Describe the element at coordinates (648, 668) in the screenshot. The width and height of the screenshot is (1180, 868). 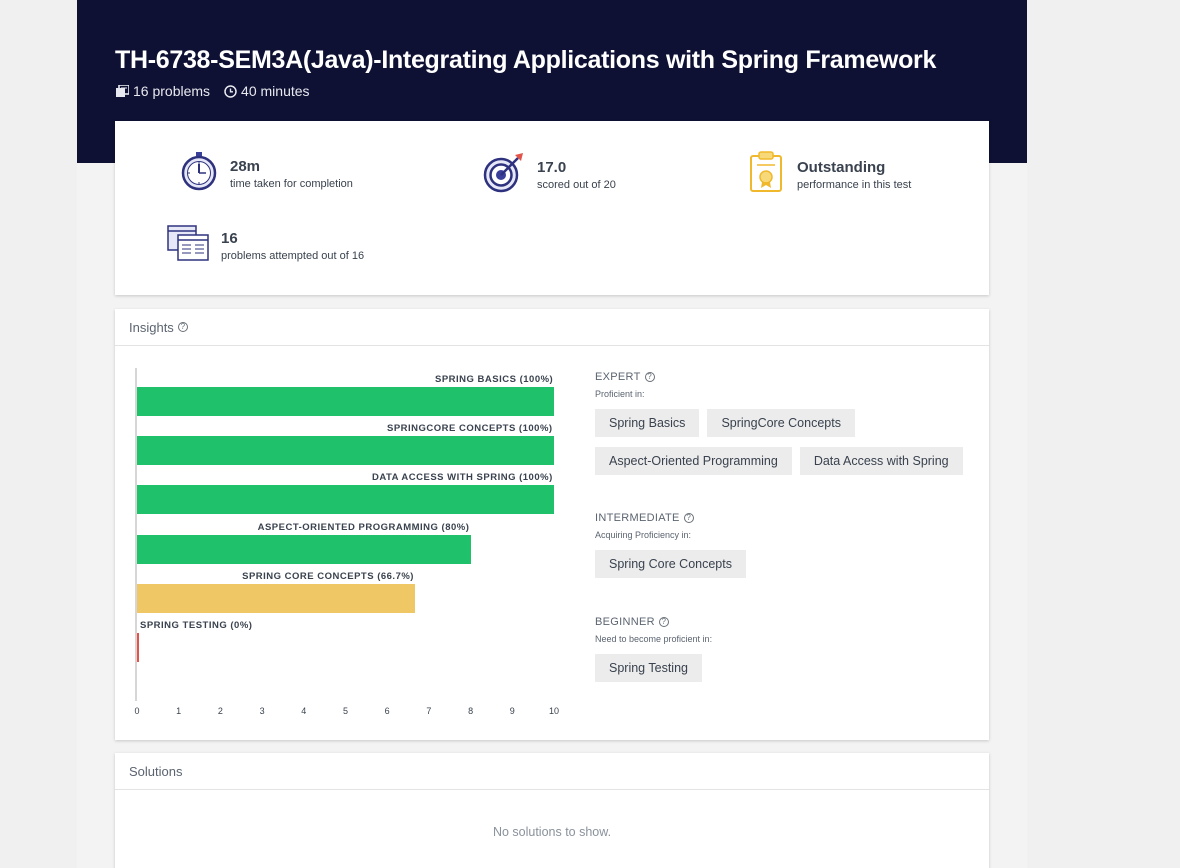
I see `skill-chip: Spring Testing` at that location.